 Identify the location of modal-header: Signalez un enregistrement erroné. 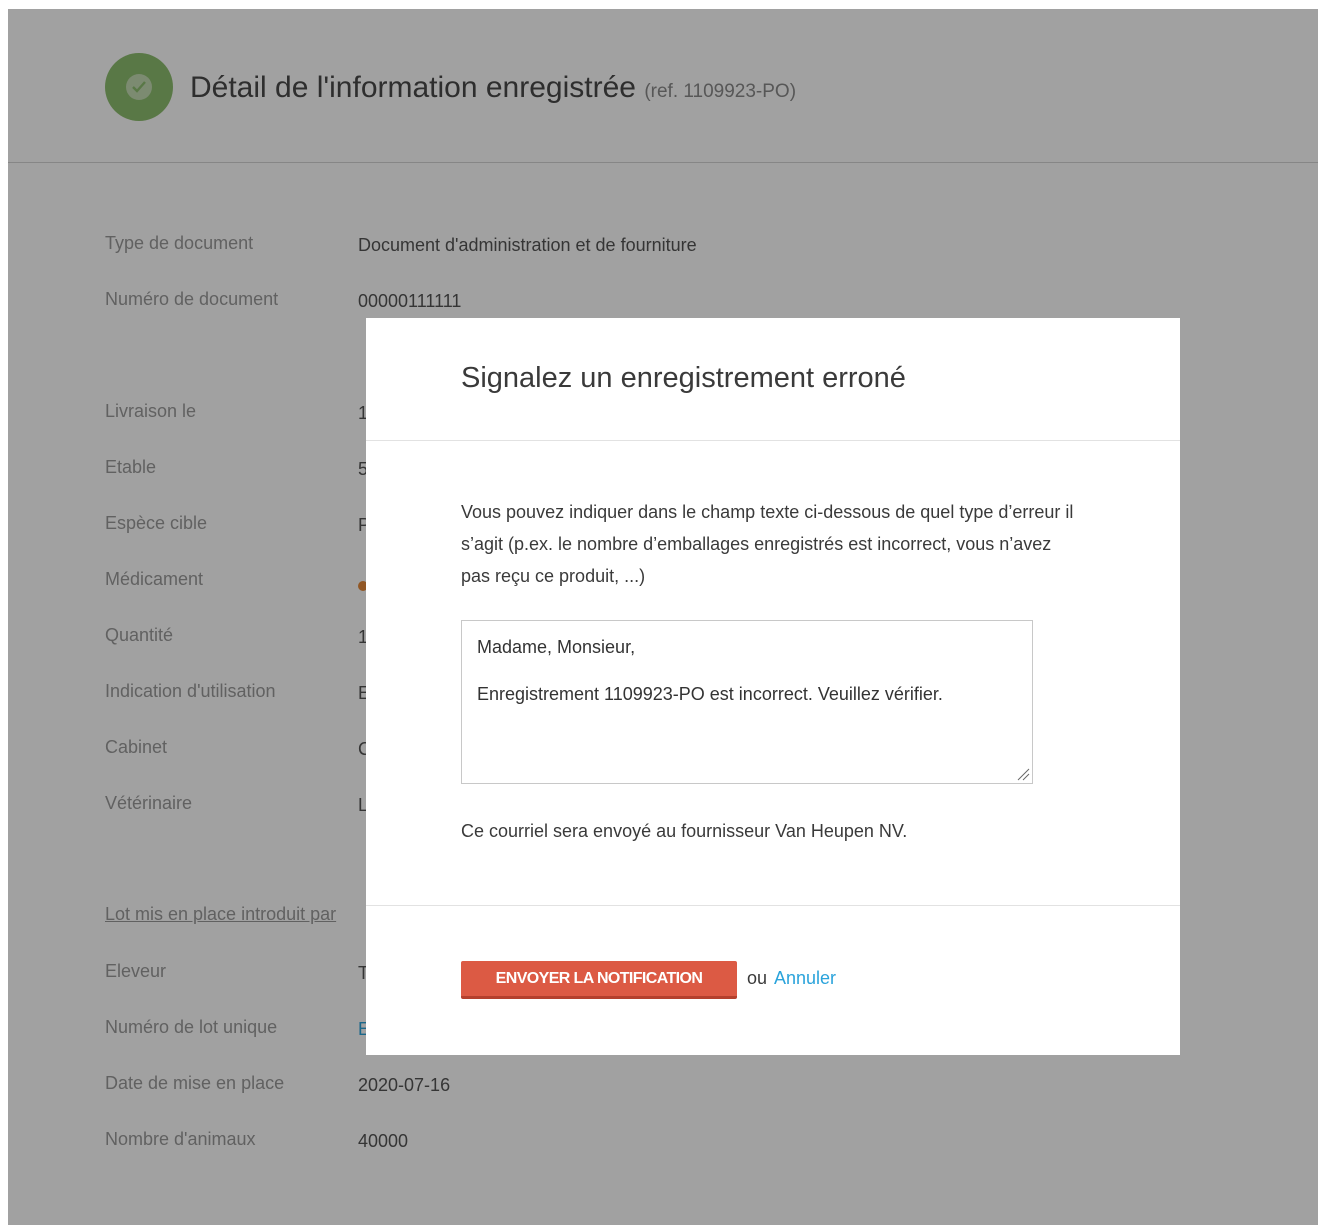
(773, 379).